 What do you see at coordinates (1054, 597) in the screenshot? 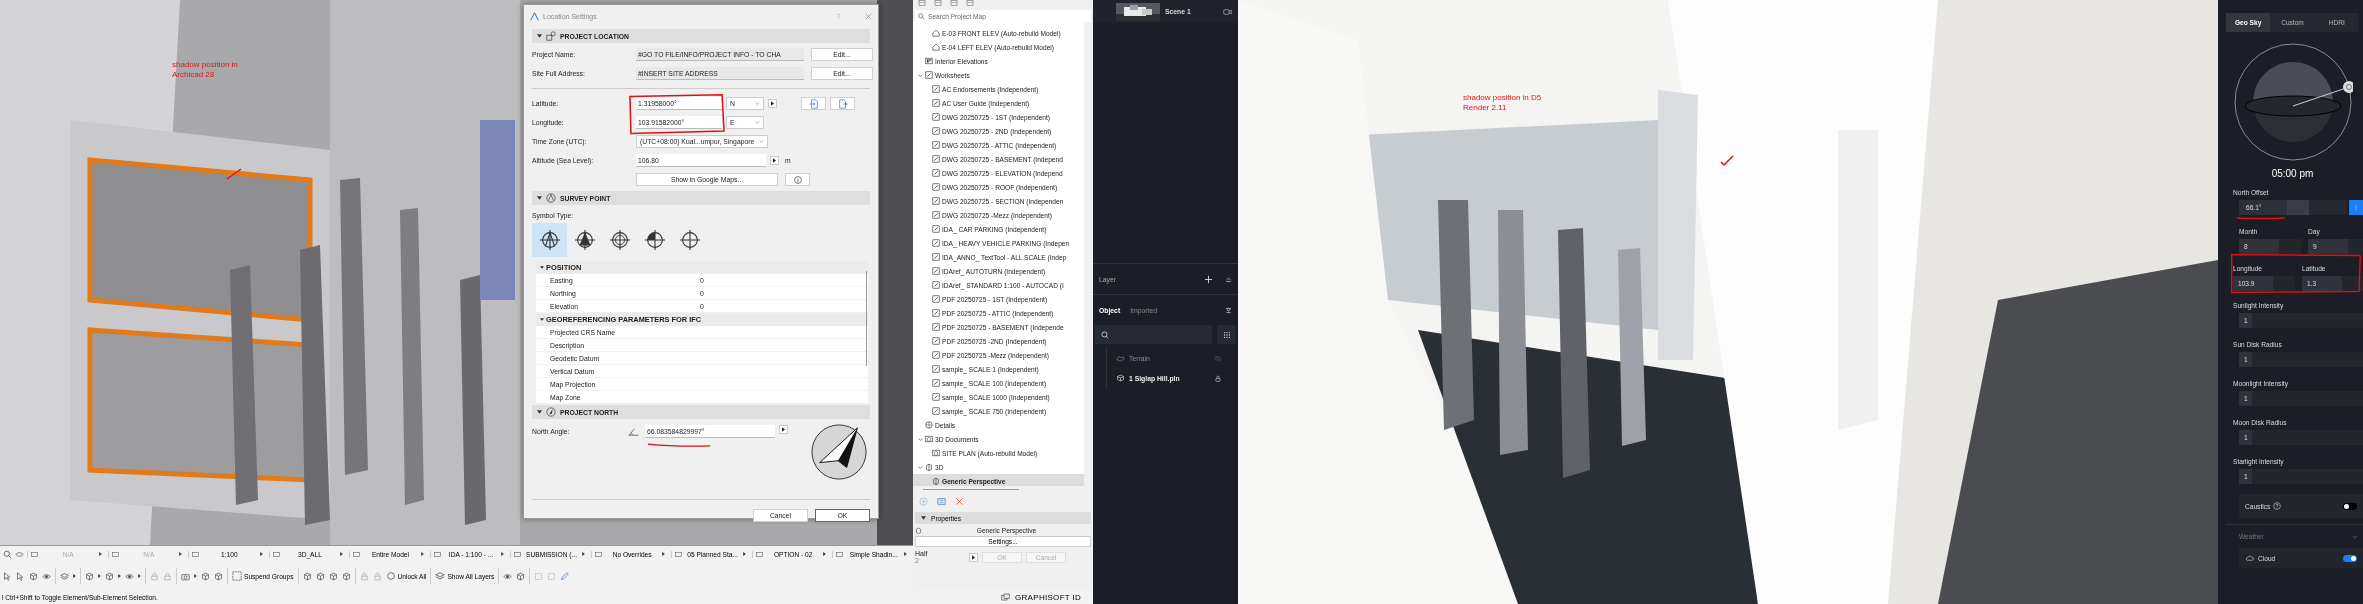
I see `account-link: GRAPHISOFT ID` at bounding box center [1054, 597].